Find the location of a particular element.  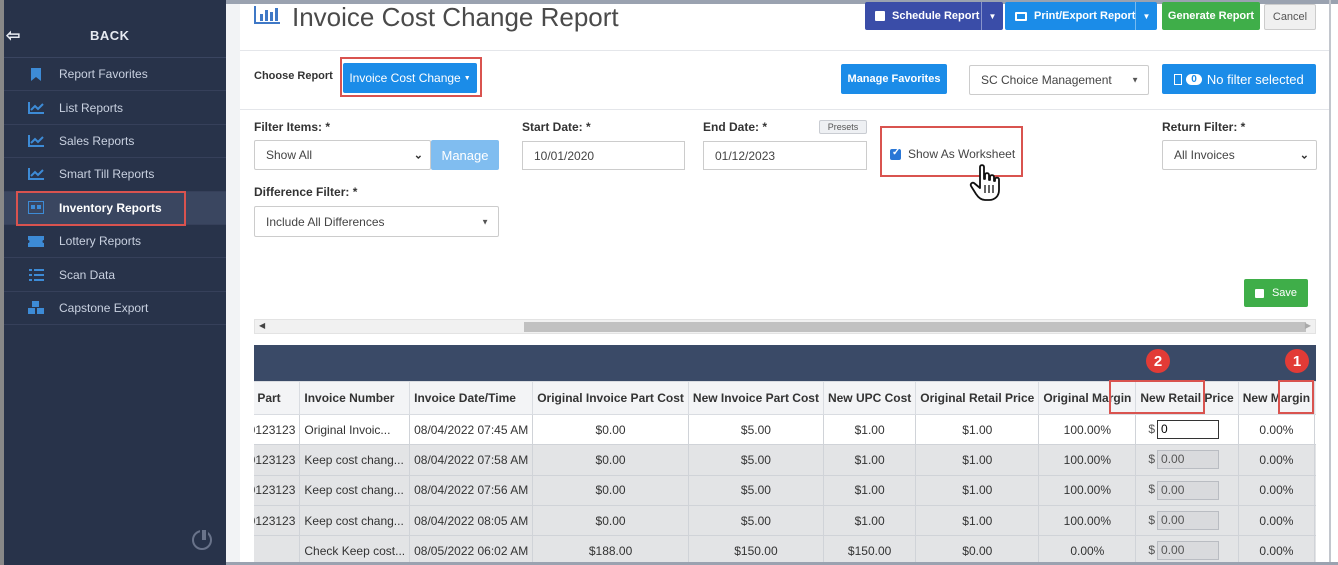

presets-button: Presets is located at coordinates (843, 127).